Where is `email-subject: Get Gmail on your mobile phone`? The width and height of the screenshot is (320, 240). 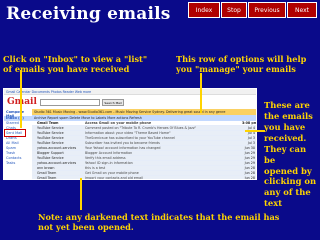
email-subject: Get Gmail on your mobile phone is located at coordinates (163, 173).